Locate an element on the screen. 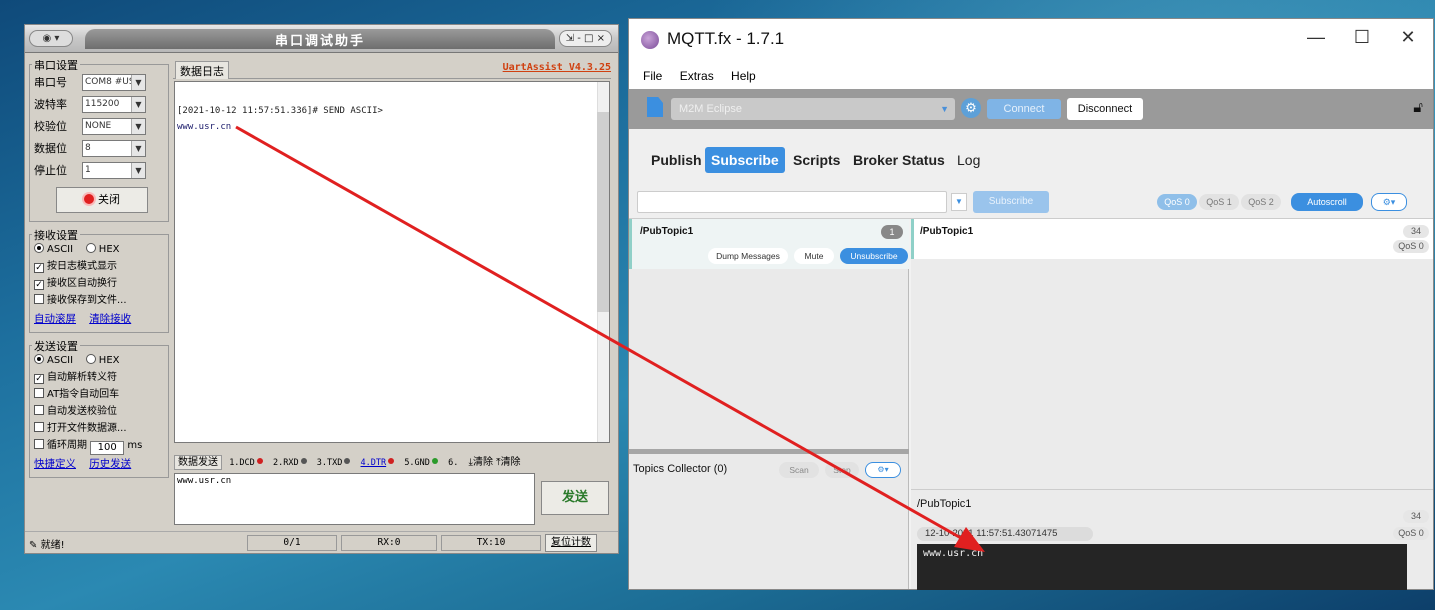  recv-auto-newline-option: ✓ 接收区自动换行 is located at coordinates (99, 283).